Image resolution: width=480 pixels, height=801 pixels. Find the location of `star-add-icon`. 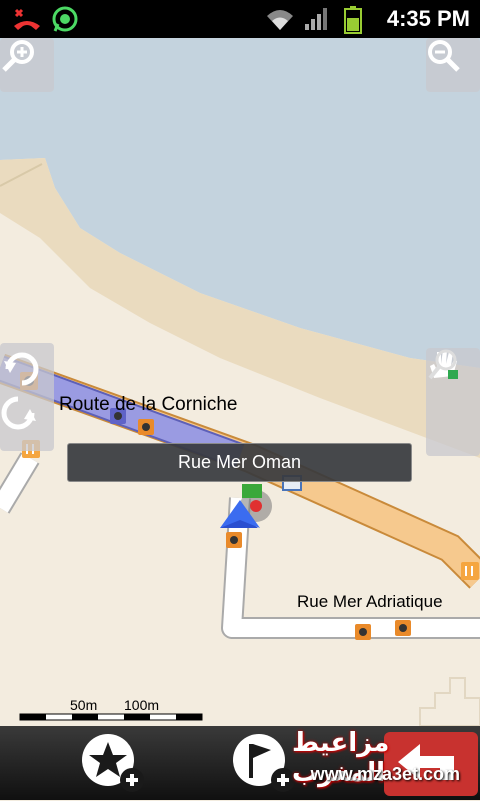

star-add-icon is located at coordinates (113, 766).